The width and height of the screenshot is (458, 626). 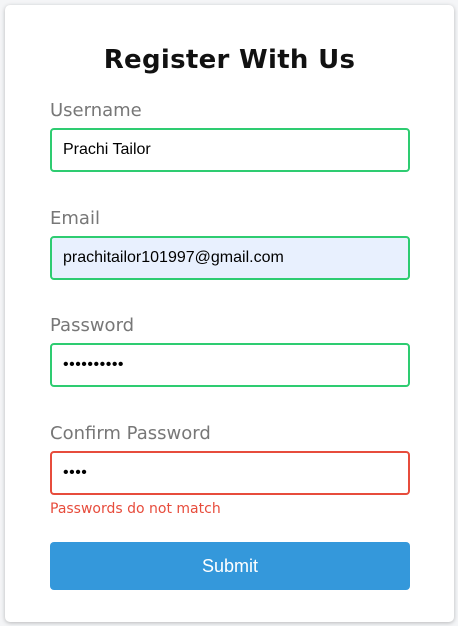 What do you see at coordinates (230, 365) in the screenshot?
I see `password-input` at bounding box center [230, 365].